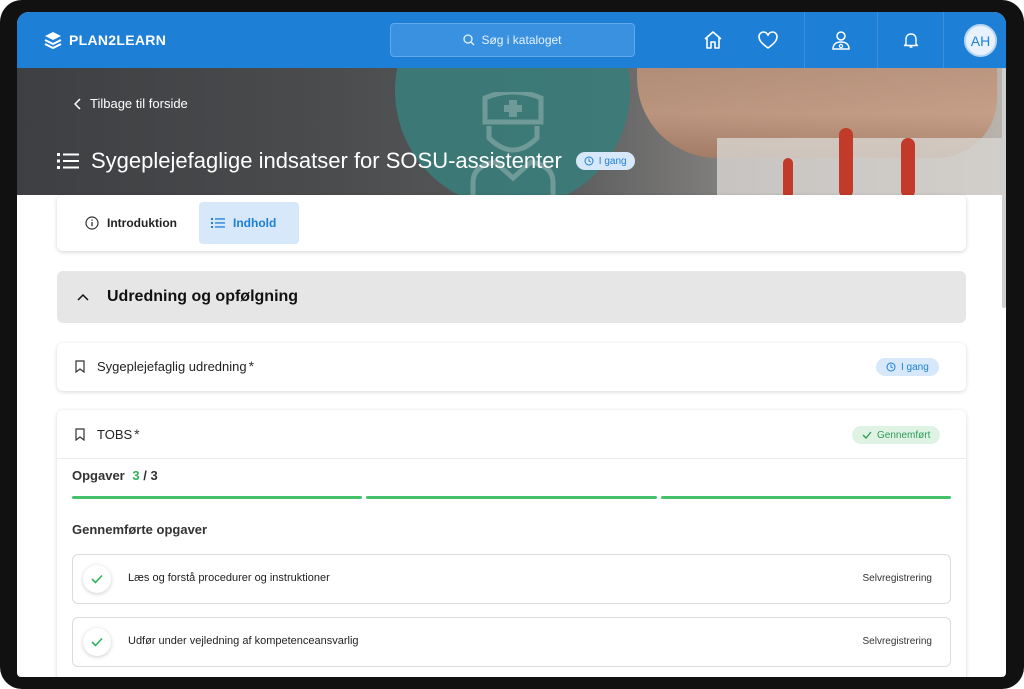  I want to click on course-tabs: Introduktion Indhold, so click(511, 223).